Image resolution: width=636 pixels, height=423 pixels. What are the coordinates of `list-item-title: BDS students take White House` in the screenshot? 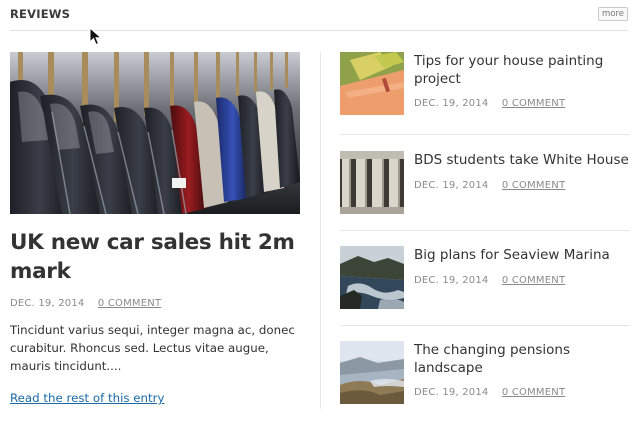 It's located at (522, 160).